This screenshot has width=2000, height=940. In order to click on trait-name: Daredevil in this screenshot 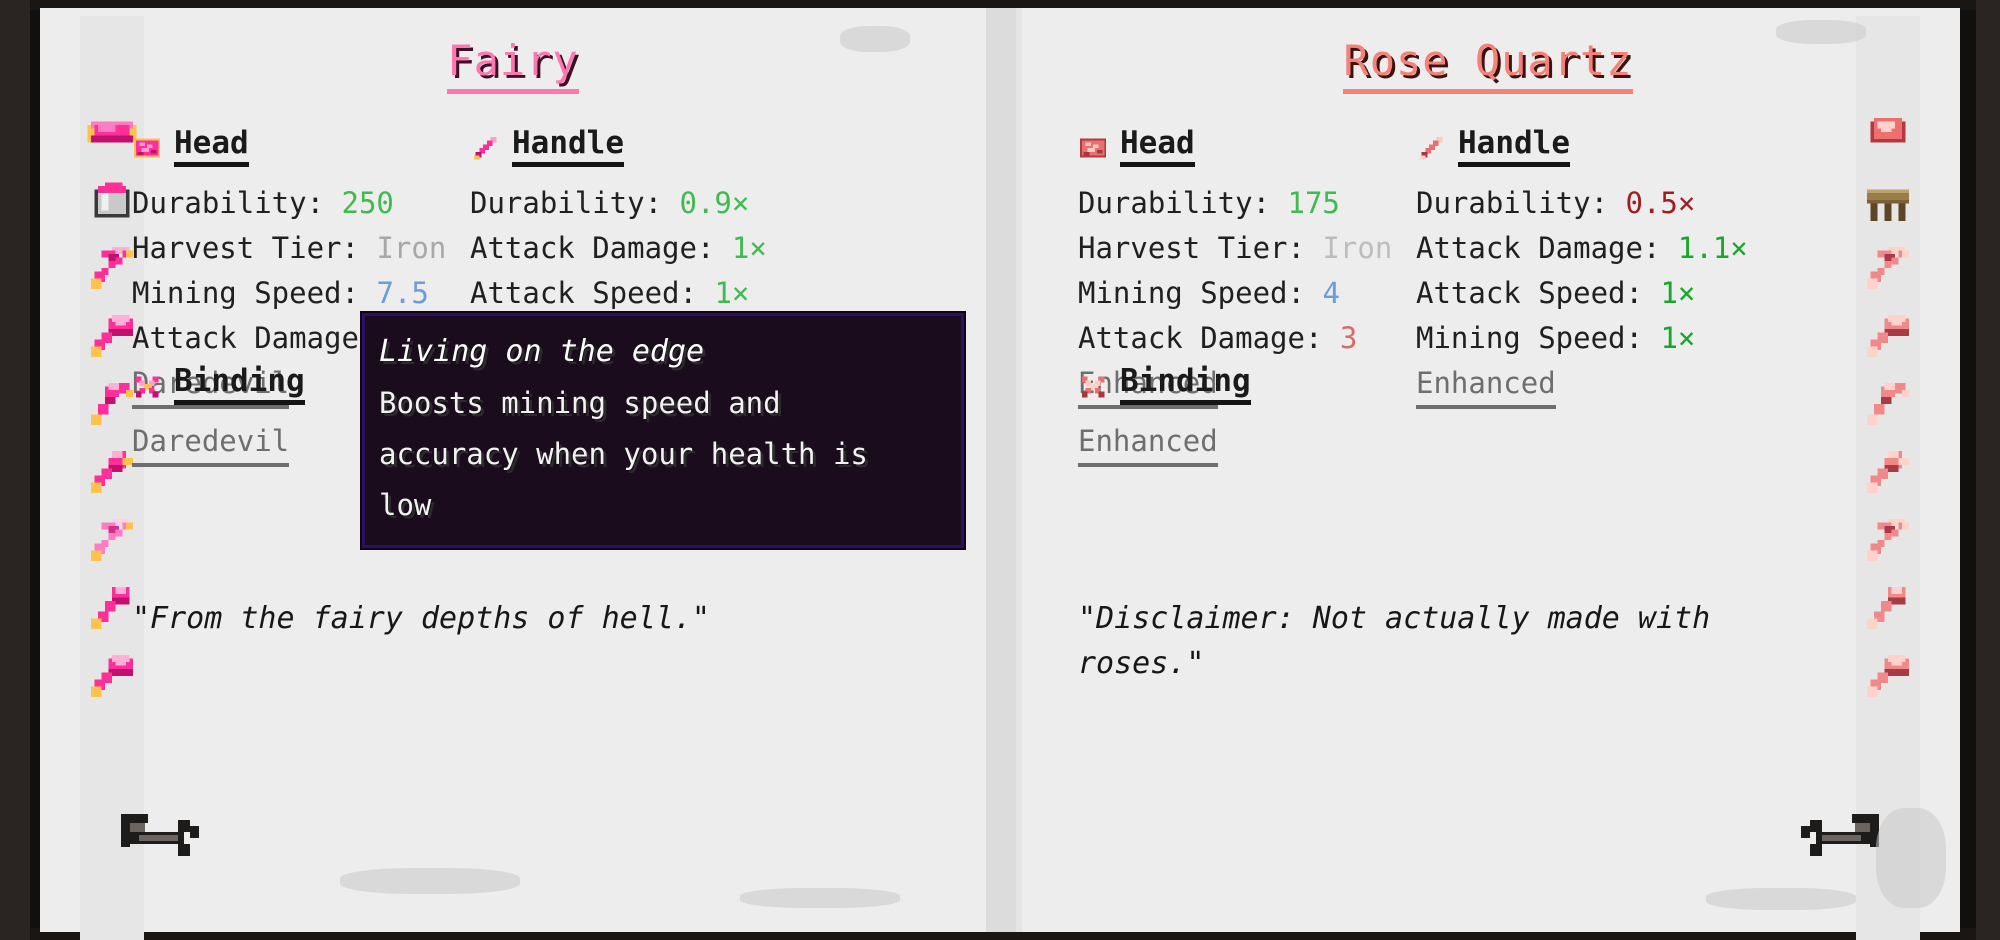, I will do `click(211, 443)`.